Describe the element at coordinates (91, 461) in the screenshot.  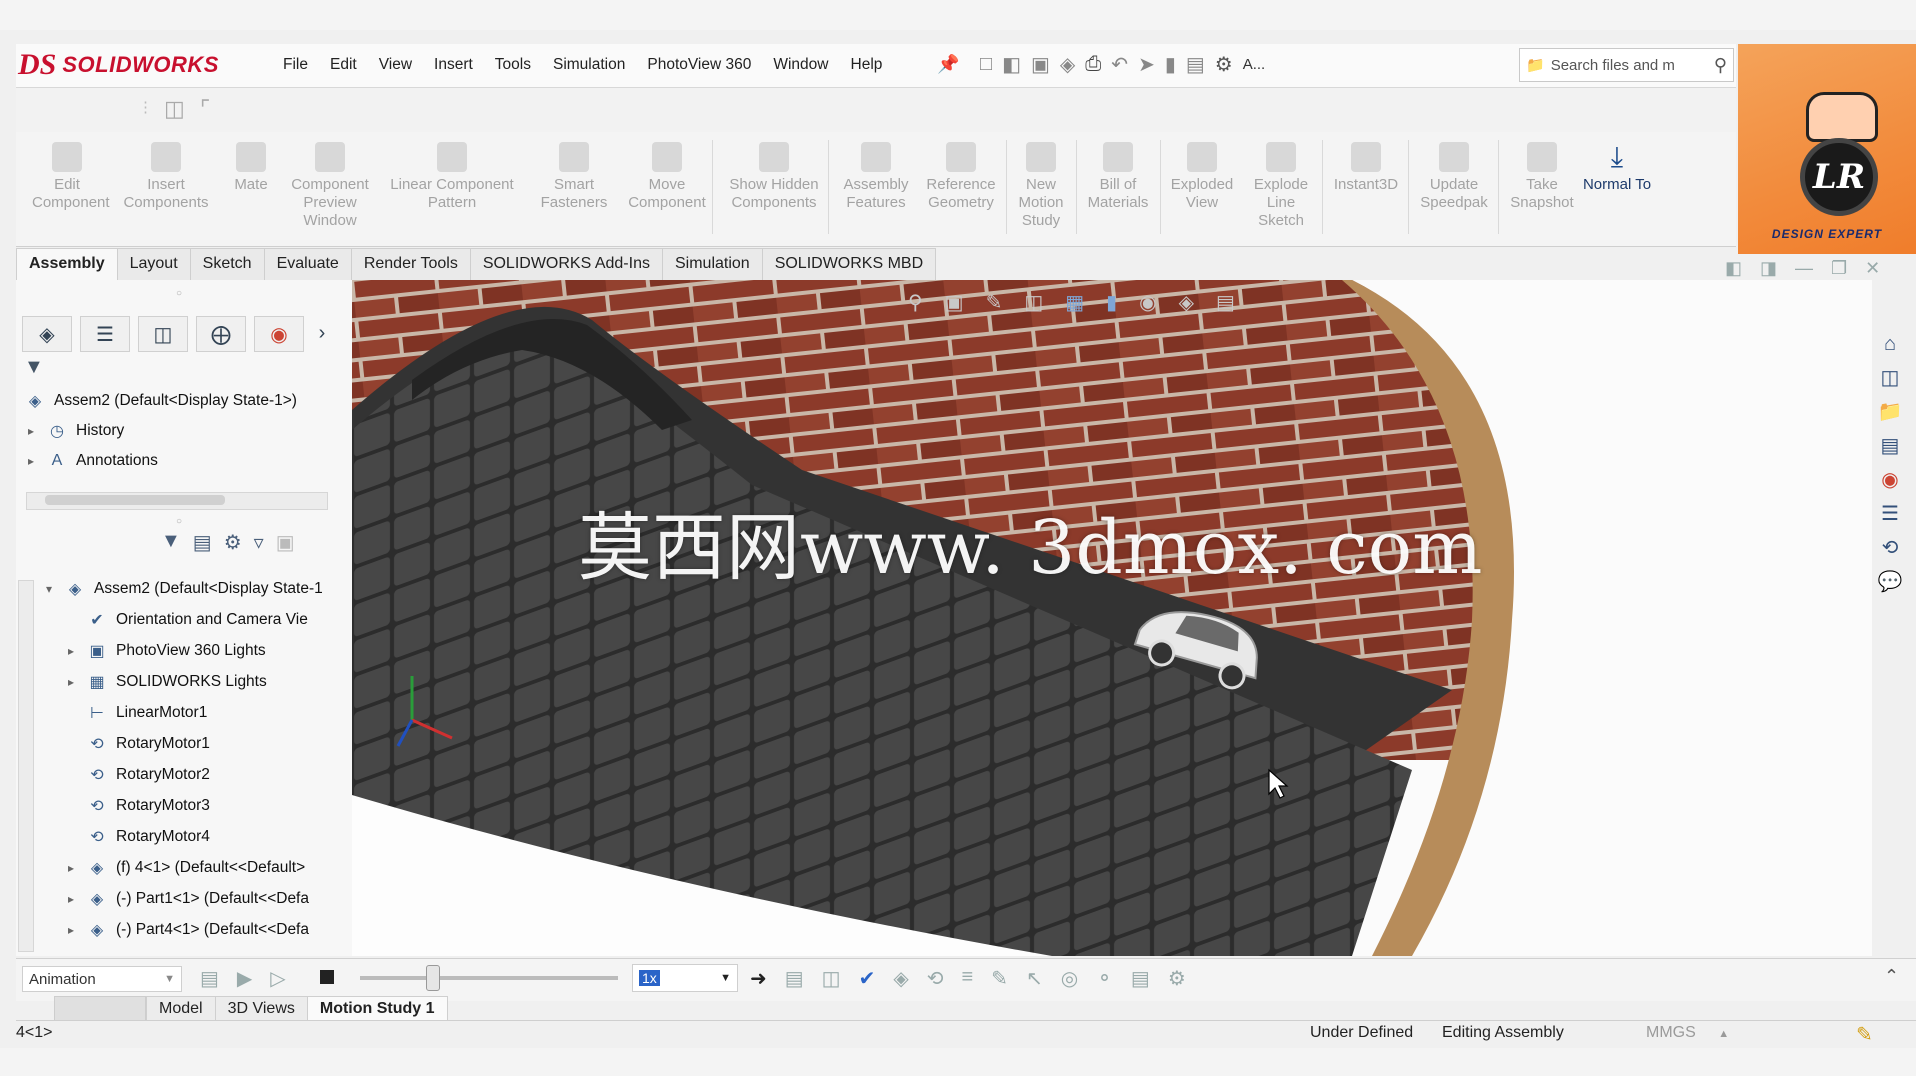
I see `tree-item-annotations: ▸ A Annotations` at that location.